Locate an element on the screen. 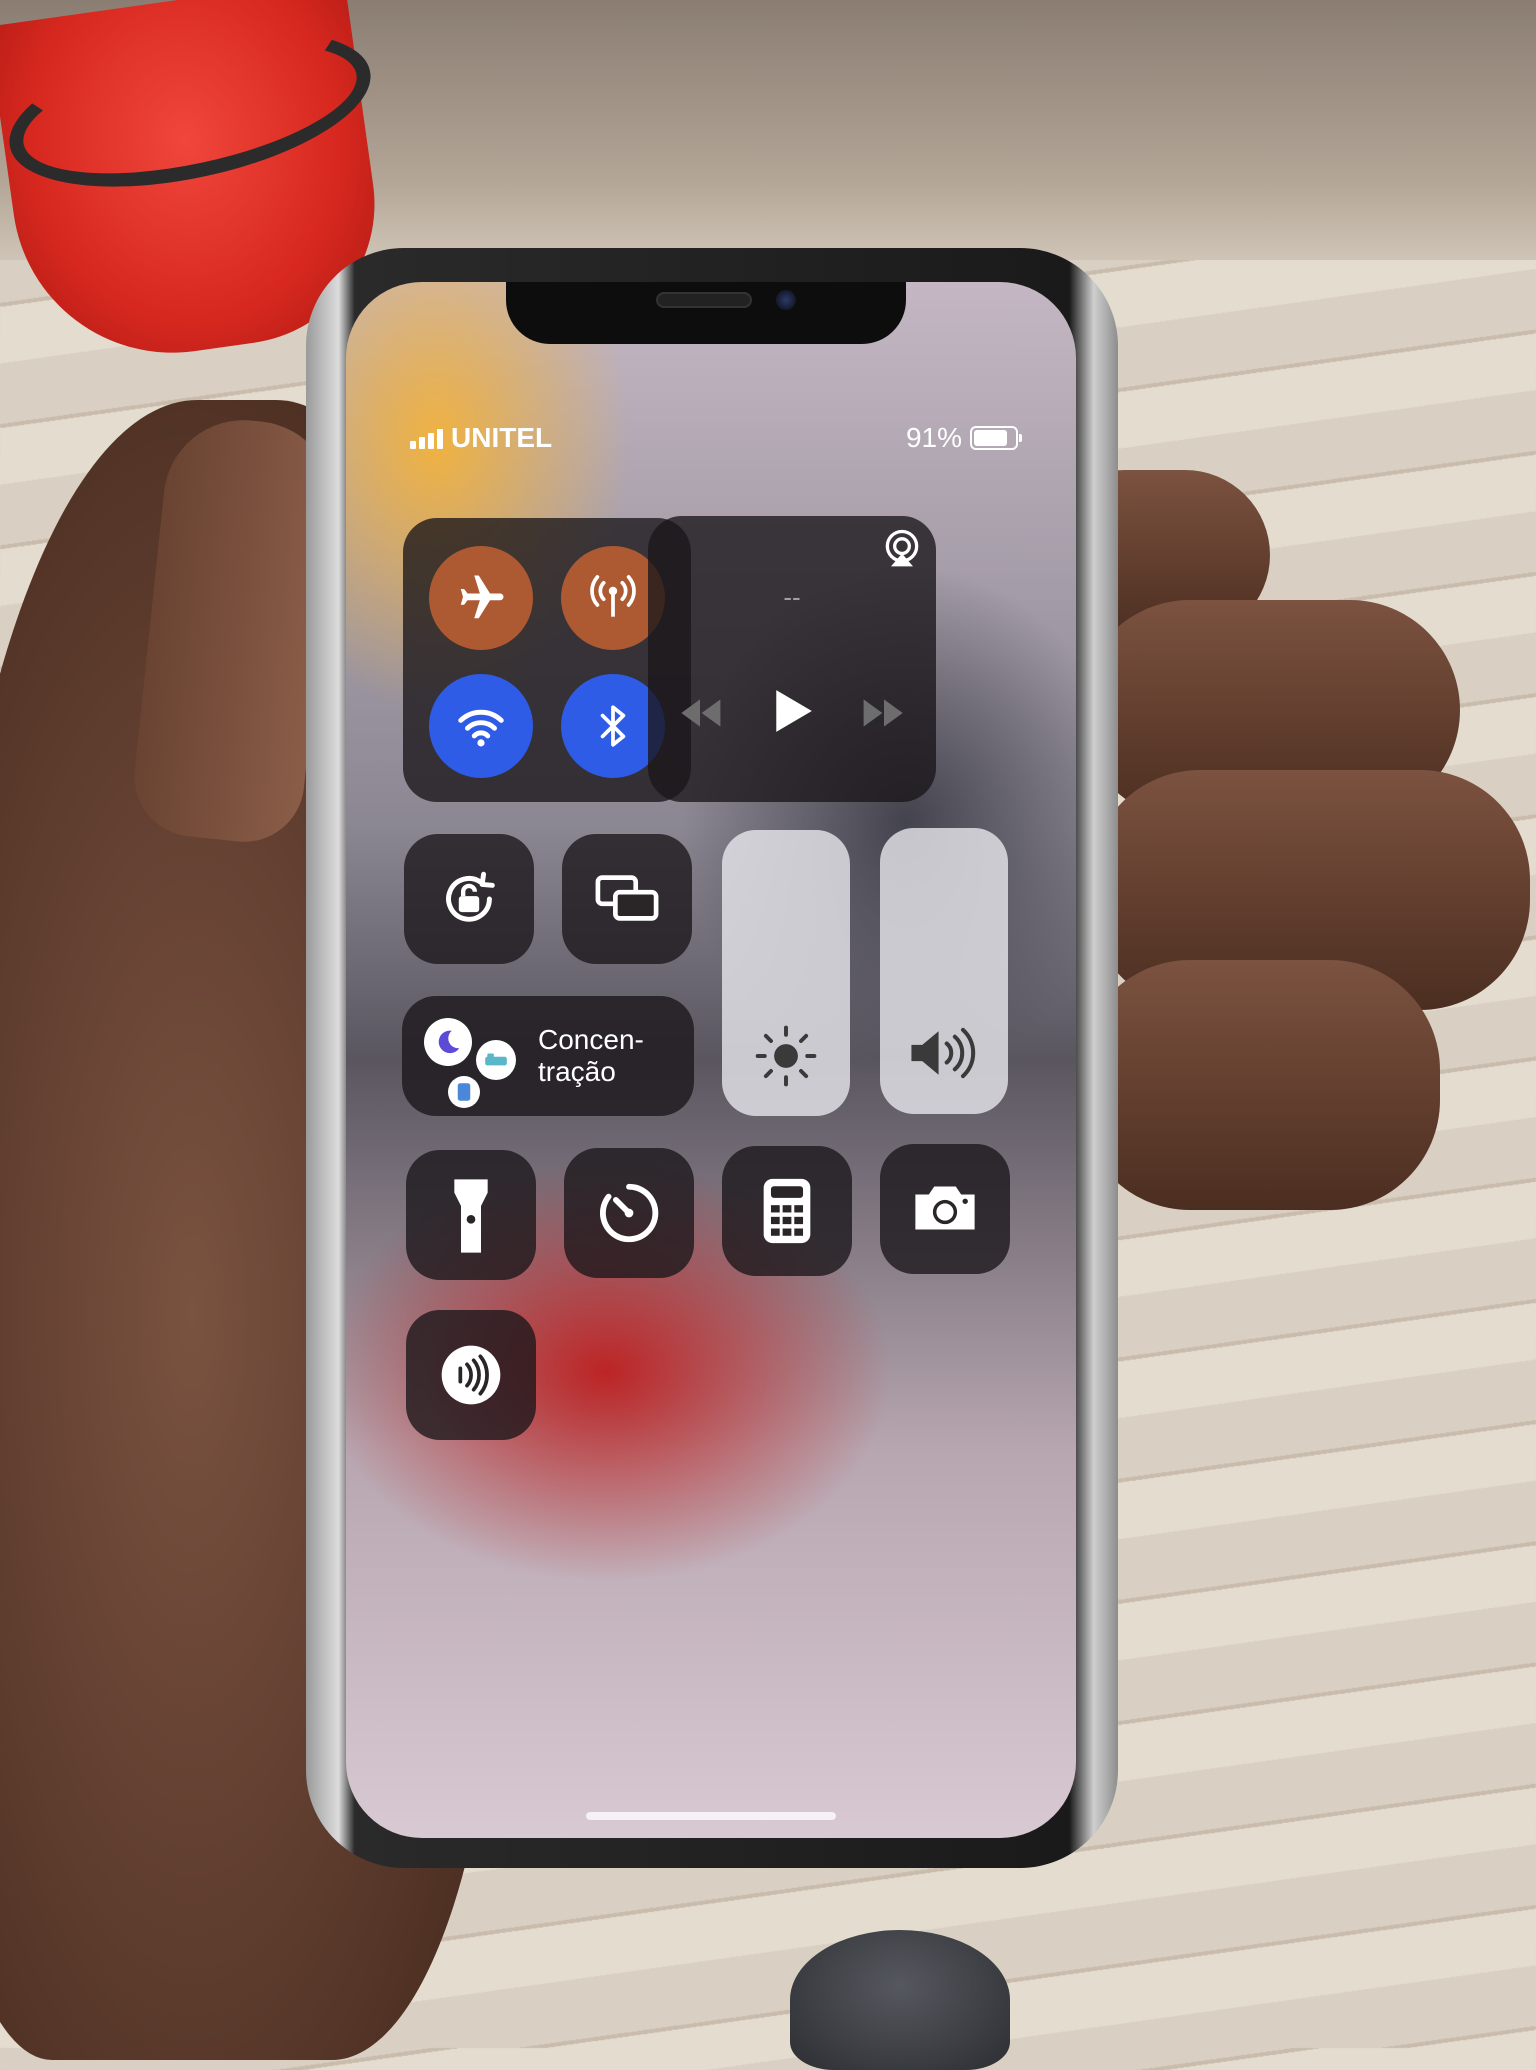  play-button is located at coordinates (793, 713).